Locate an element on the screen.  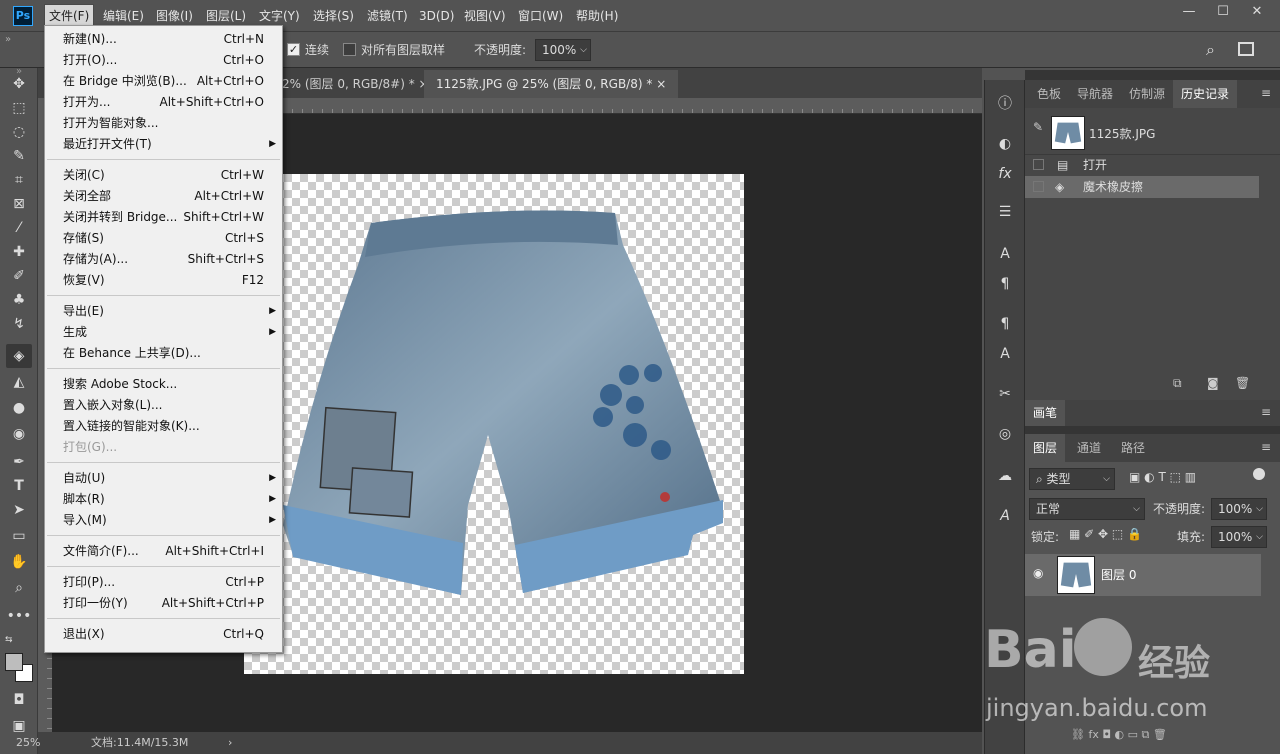
layer-filter-select: ⌕ 类型 ⌵ is located at coordinates (1072, 479).